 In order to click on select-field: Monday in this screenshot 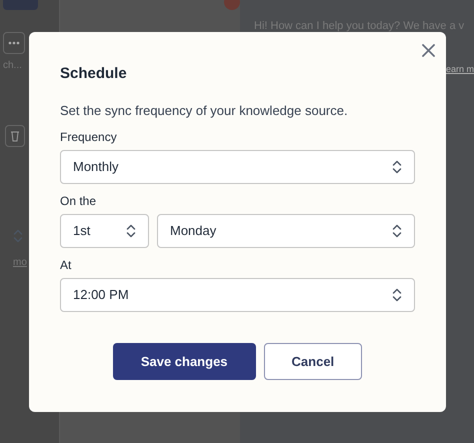, I will do `click(286, 231)`.